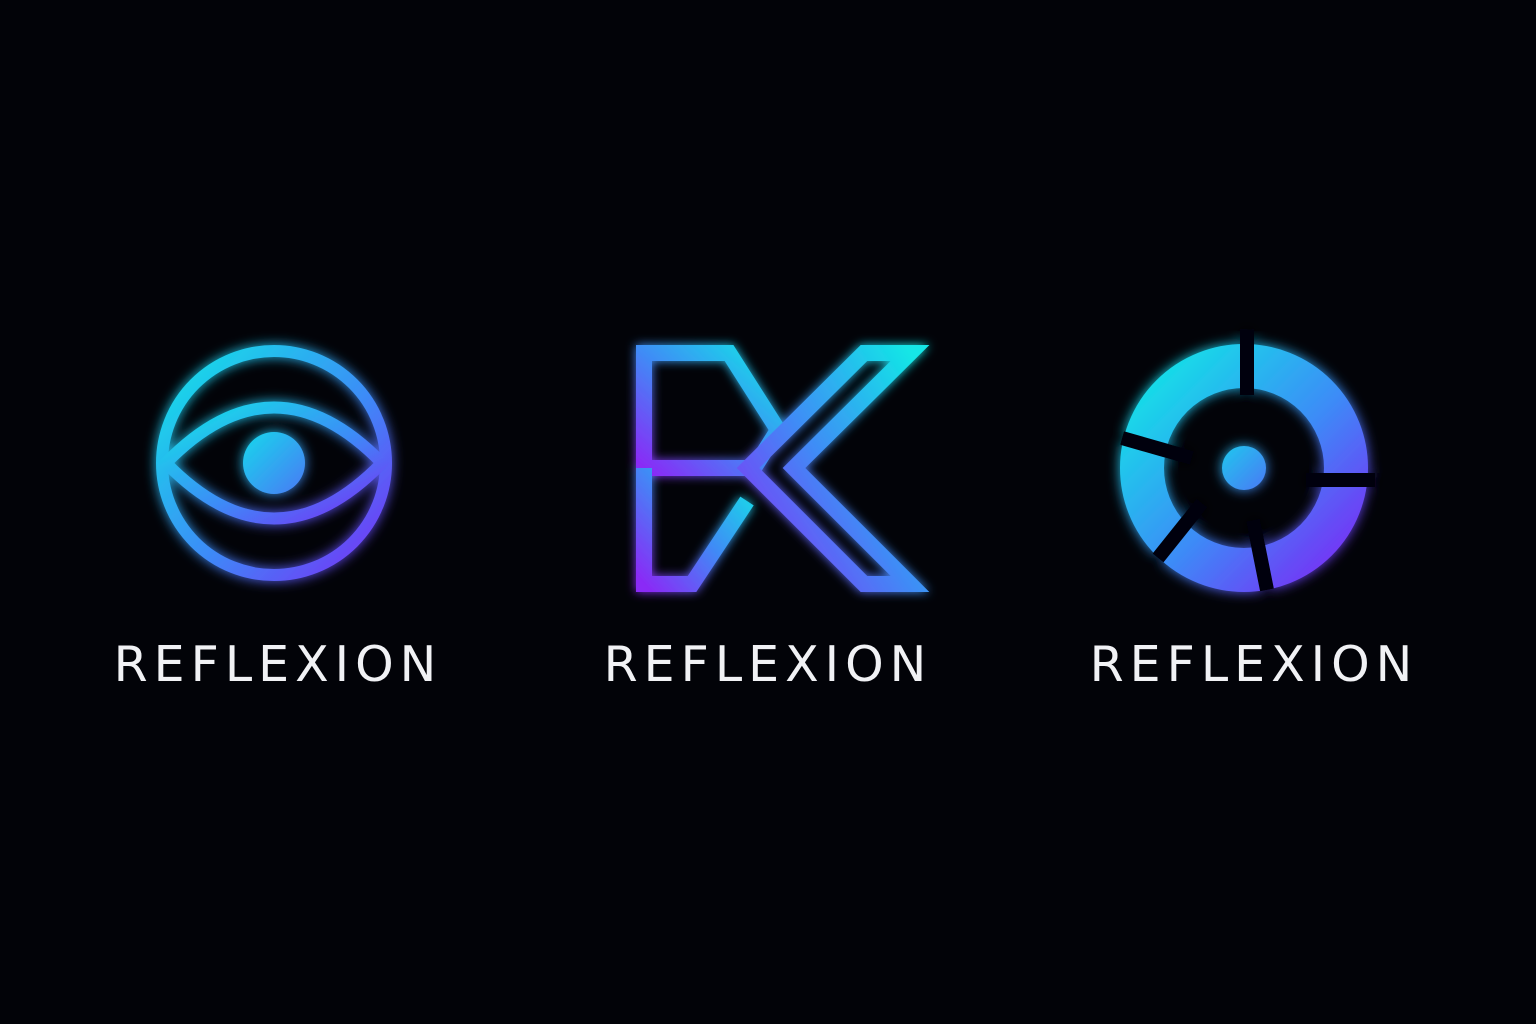  I want to click on eye-in-circle-icon, so click(274, 463).